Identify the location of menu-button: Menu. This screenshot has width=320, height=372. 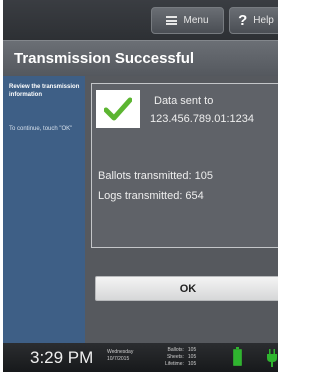
(187, 20).